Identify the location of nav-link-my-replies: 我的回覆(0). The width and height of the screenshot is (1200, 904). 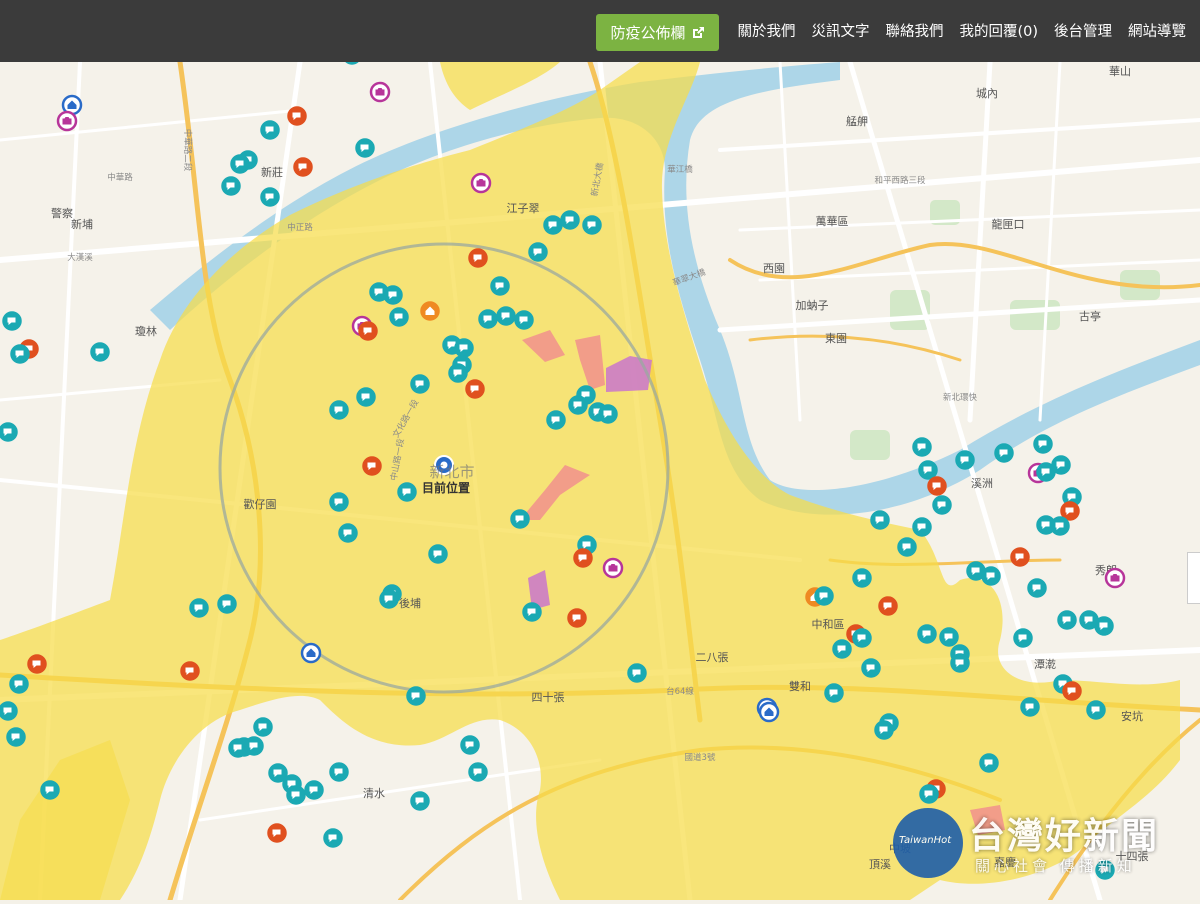
(998, 32).